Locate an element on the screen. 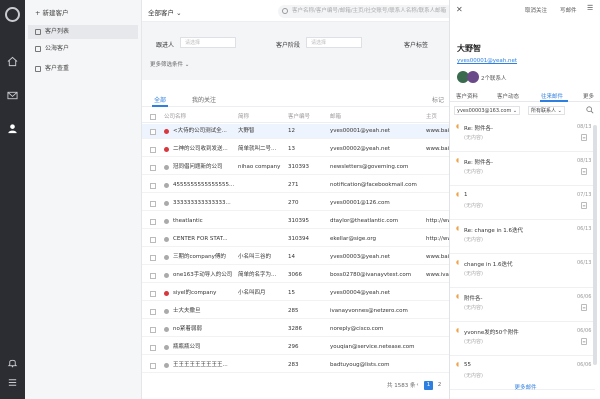  tab-following: 我的关注 is located at coordinates (204, 99).